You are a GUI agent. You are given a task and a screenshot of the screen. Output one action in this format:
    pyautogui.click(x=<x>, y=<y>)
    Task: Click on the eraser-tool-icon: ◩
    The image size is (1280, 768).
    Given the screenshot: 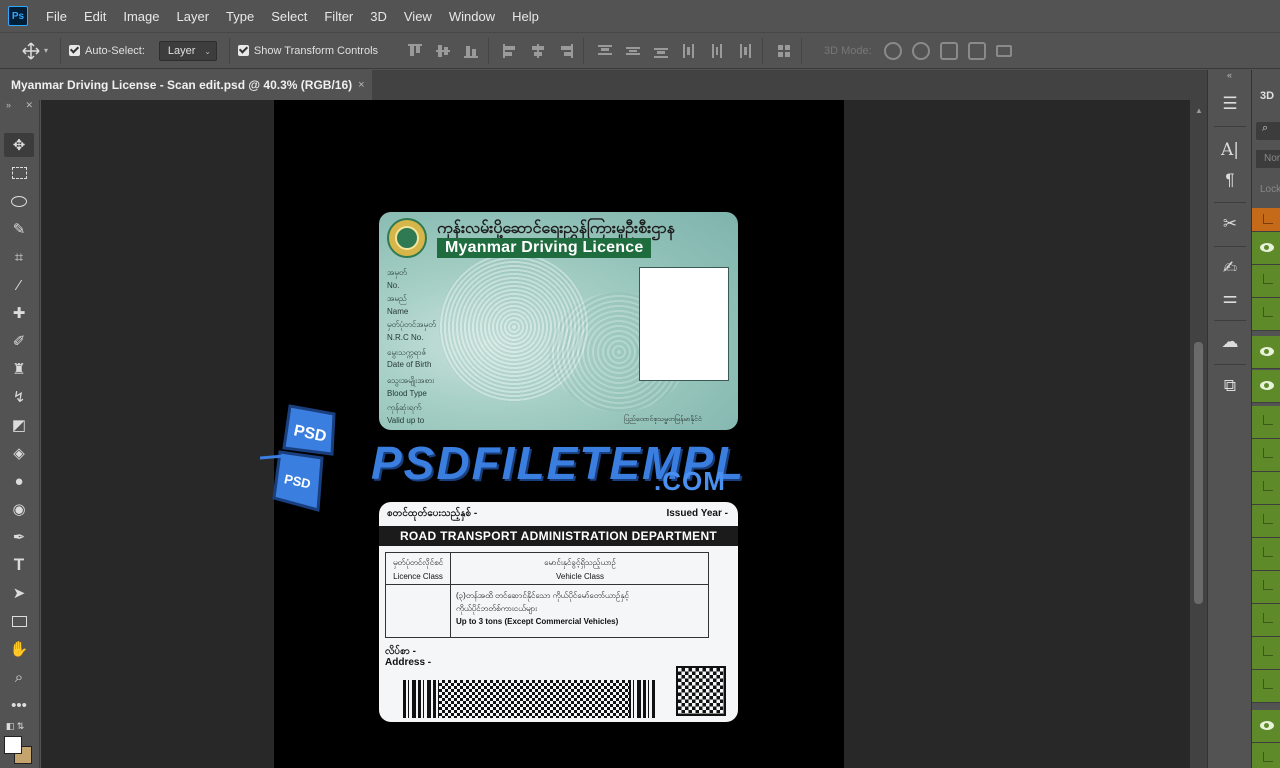 What is the action you would take?
    pyautogui.click(x=19, y=425)
    